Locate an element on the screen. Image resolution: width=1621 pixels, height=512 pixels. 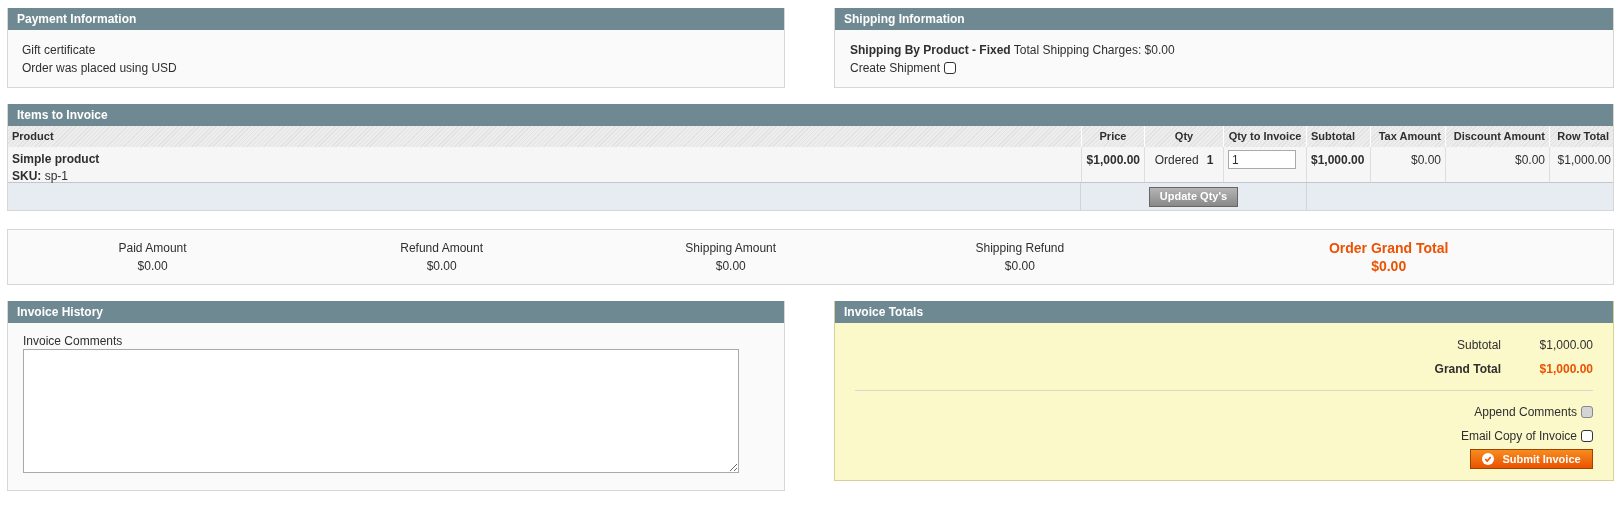
summary-label: Shipping Refund is located at coordinates (1020, 248).